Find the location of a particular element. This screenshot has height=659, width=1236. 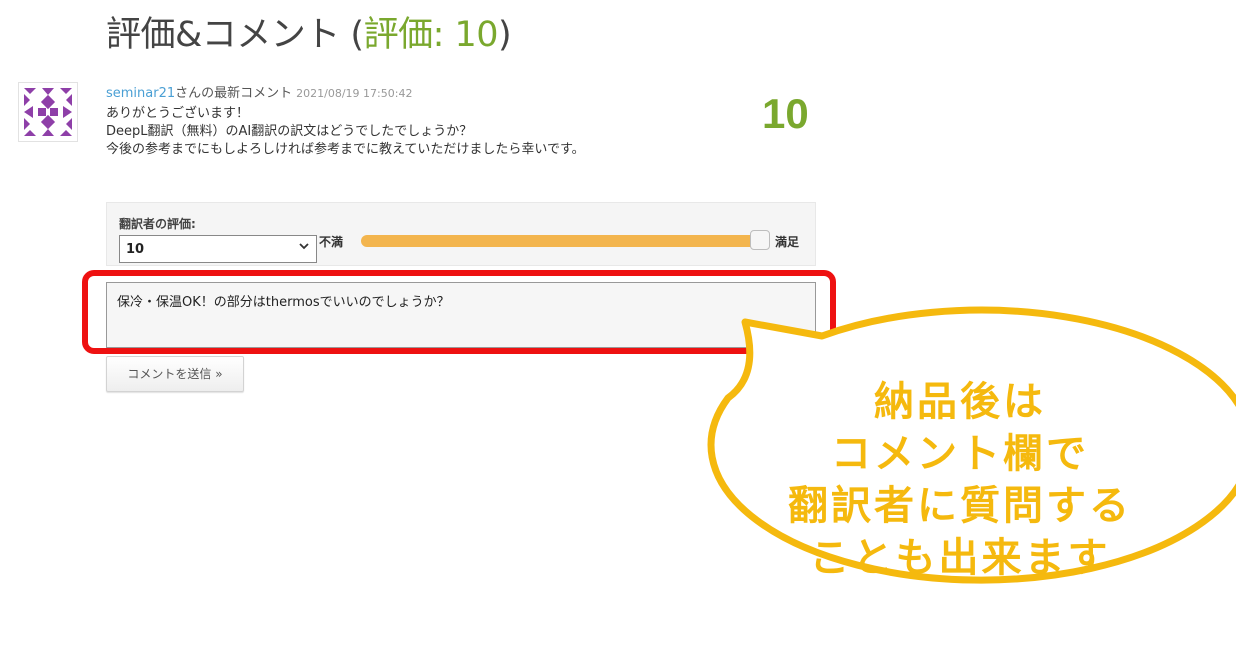

rating-select: 10 is located at coordinates (218, 249).